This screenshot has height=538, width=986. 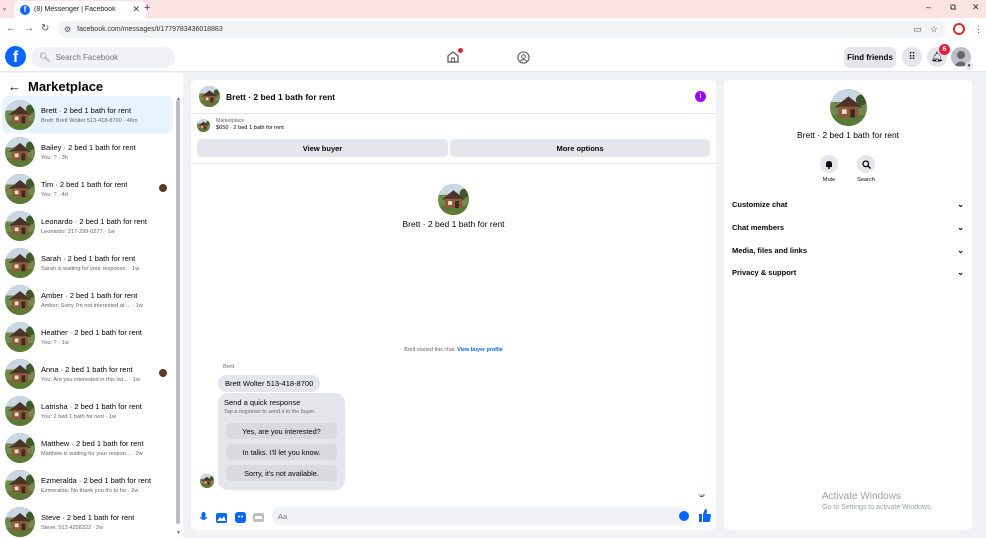 I want to click on mute-label: Mute, so click(x=829, y=180).